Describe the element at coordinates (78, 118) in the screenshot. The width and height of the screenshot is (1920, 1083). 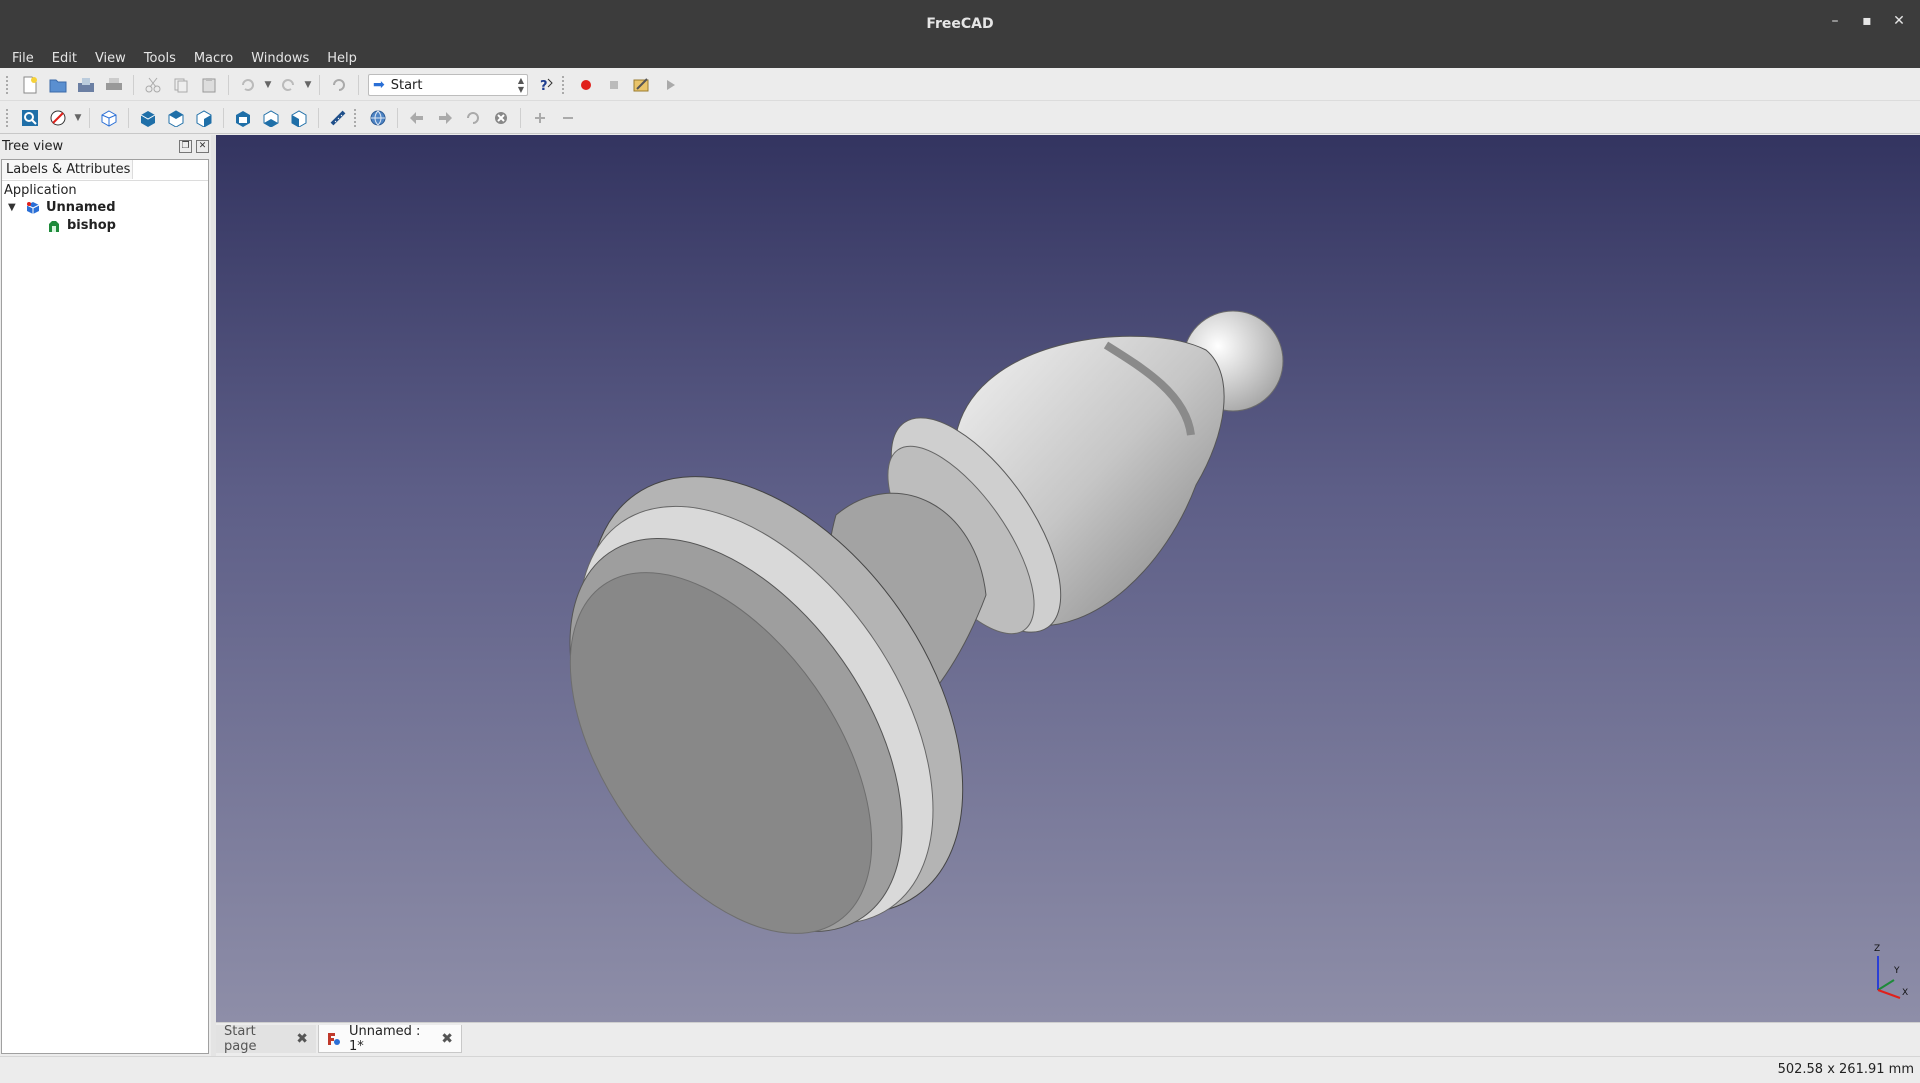
I see `draw-style-dropdown-icon: ▼` at that location.